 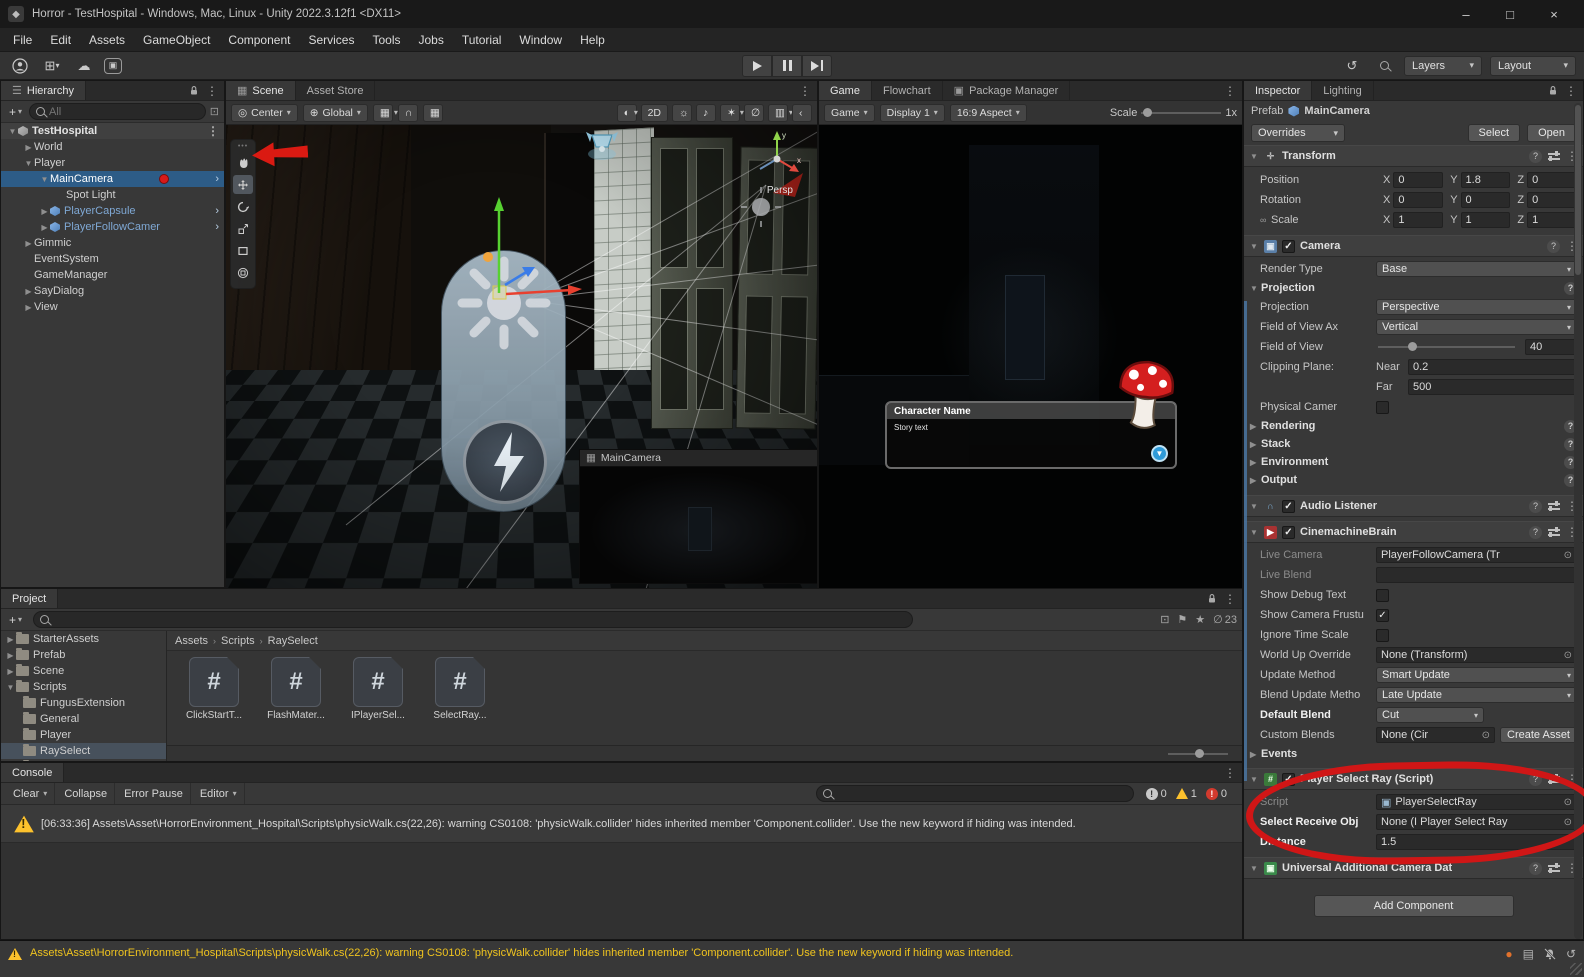 What do you see at coordinates (654, 112) in the screenshot?
I see `2d-toggle-button: 2D` at bounding box center [654, 112].